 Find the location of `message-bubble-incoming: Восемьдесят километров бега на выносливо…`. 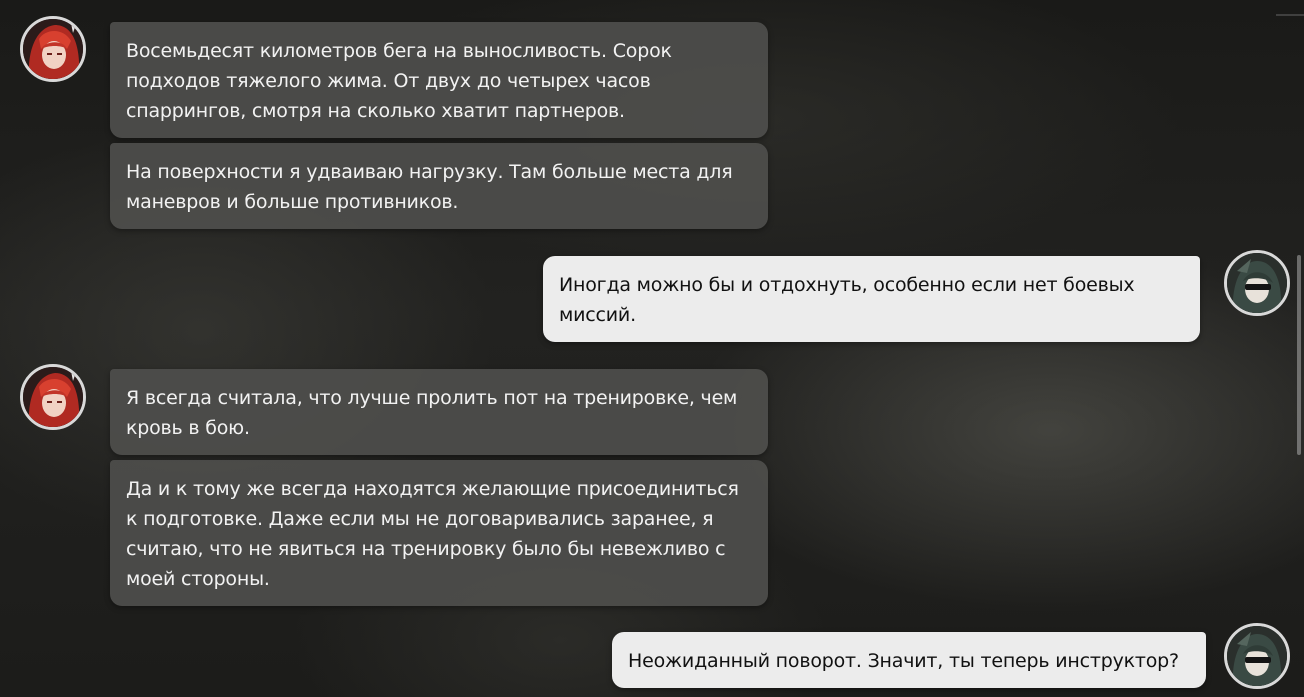

message-bubble-incoming: Восемьдесят километров бега на выносливо… is located at coordinates (439, 80).